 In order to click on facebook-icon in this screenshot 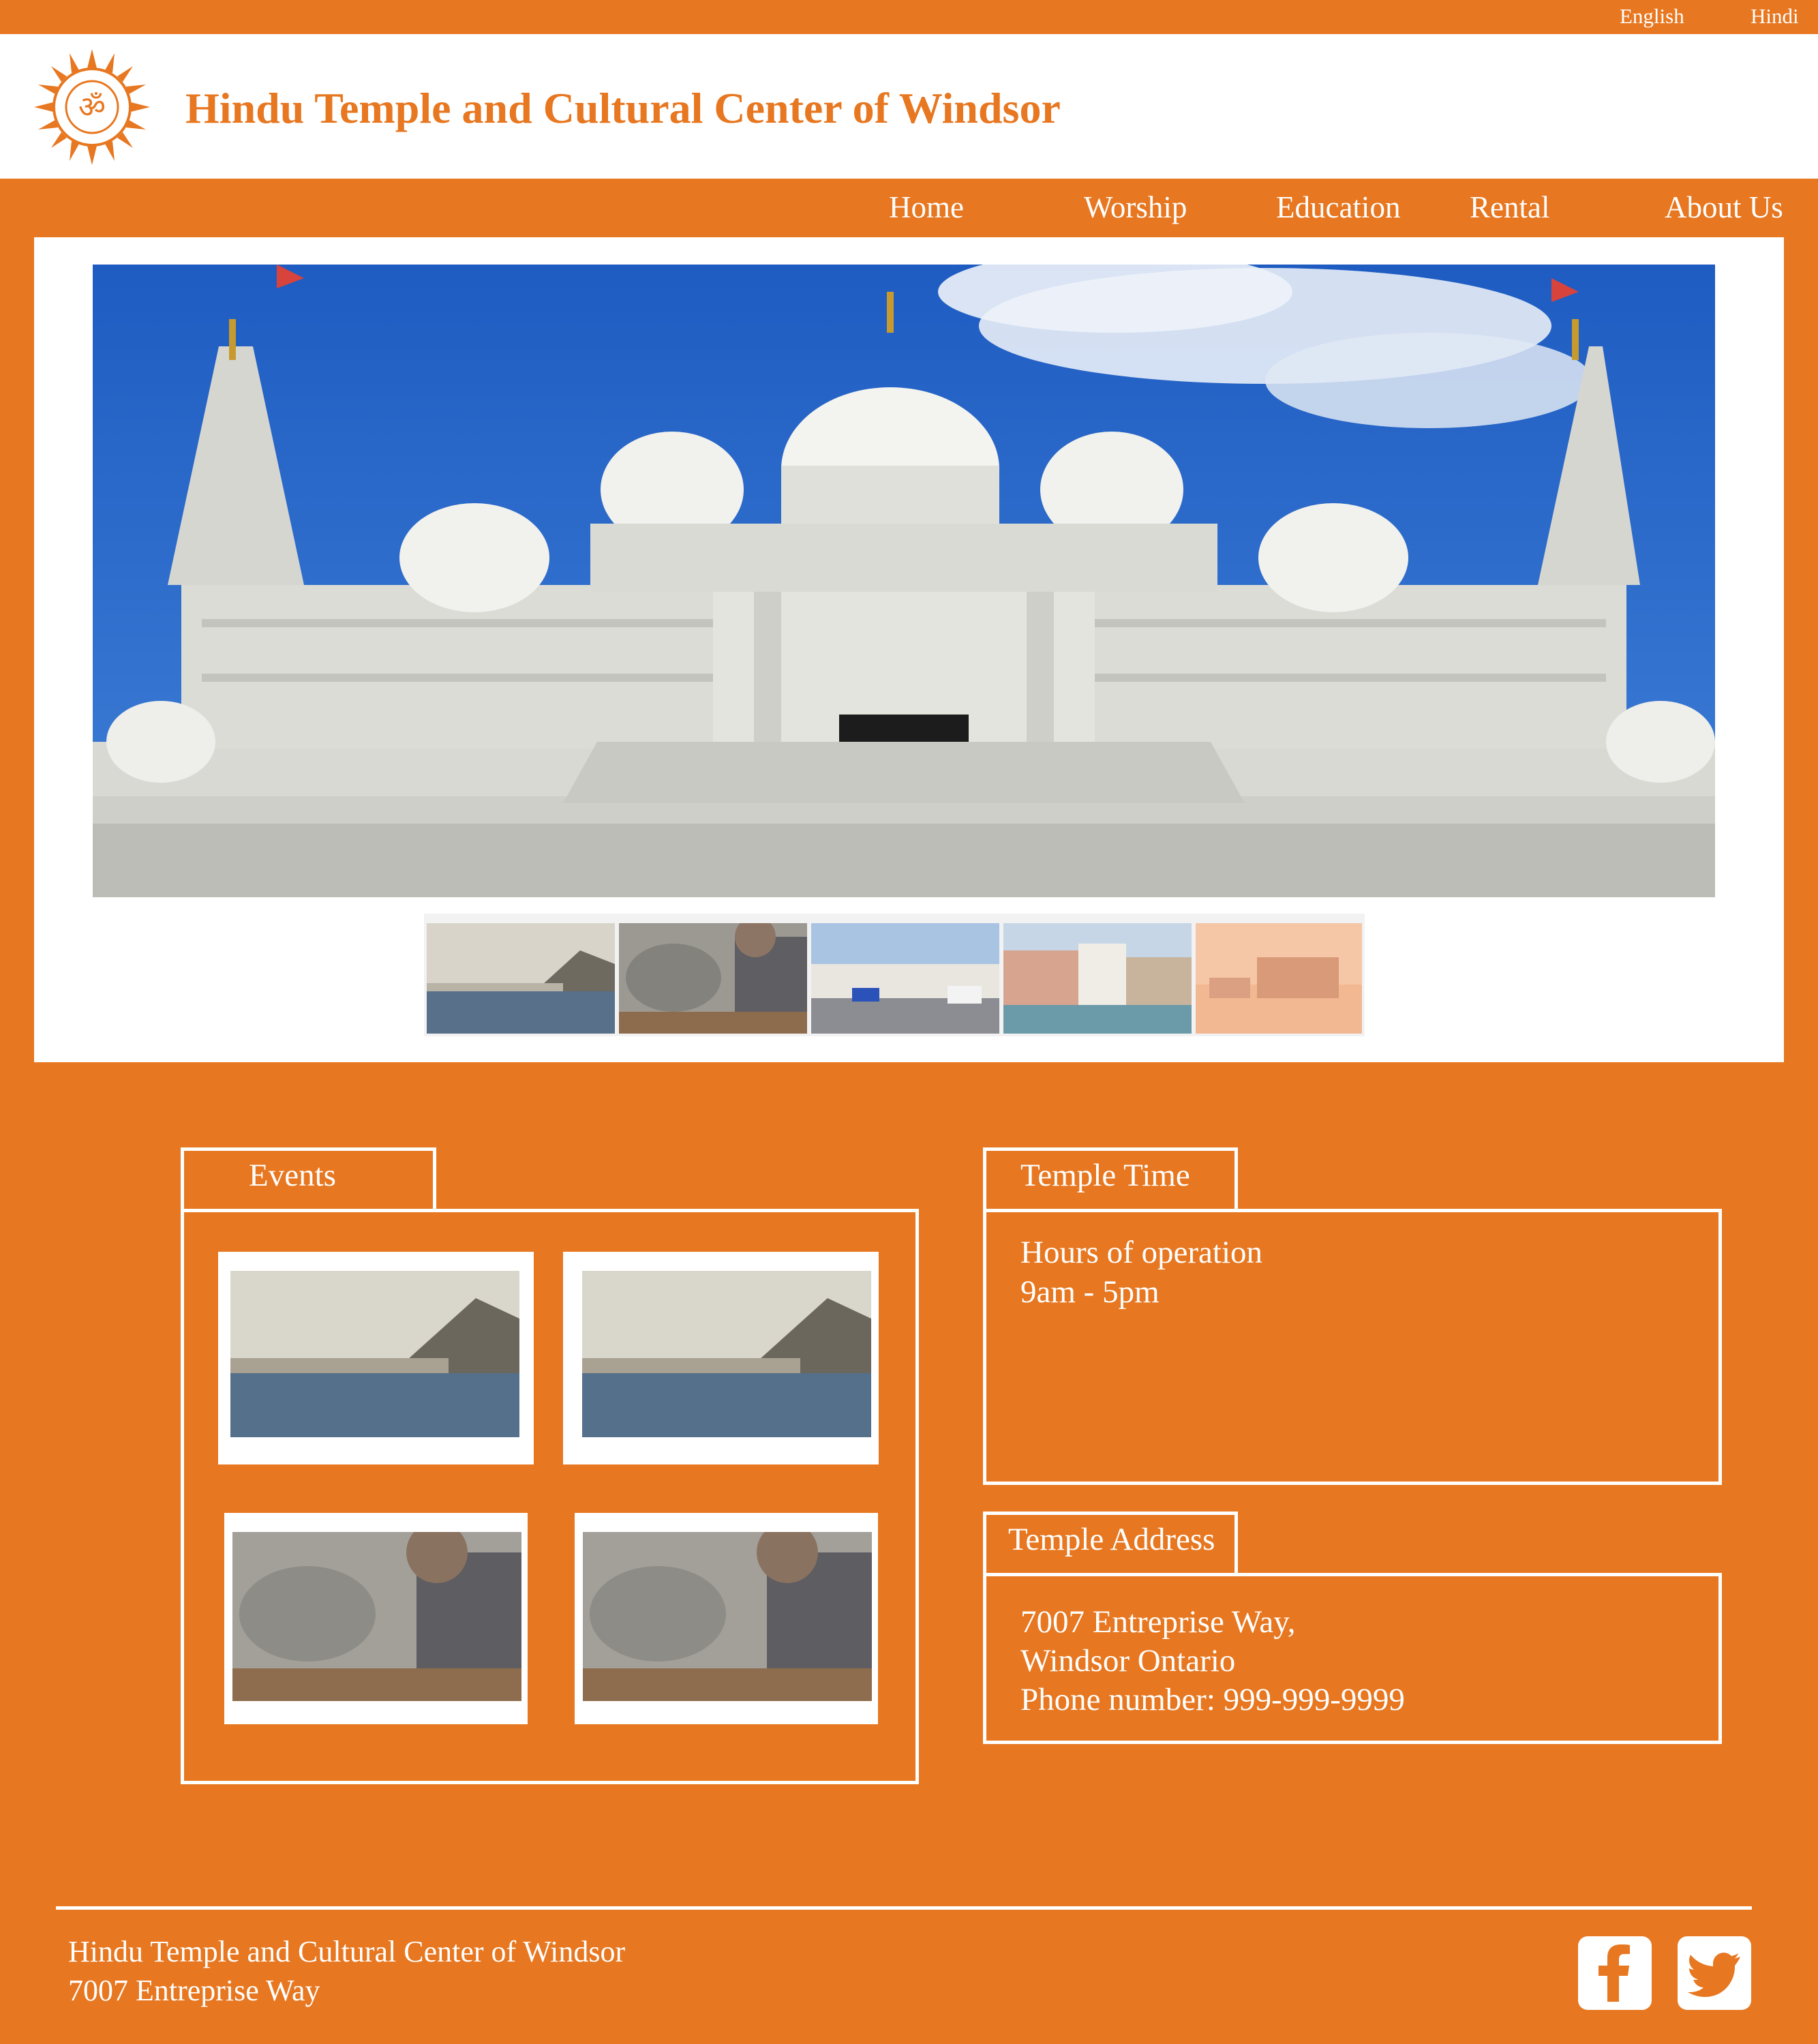, I will do `click(1615, 1973)`.